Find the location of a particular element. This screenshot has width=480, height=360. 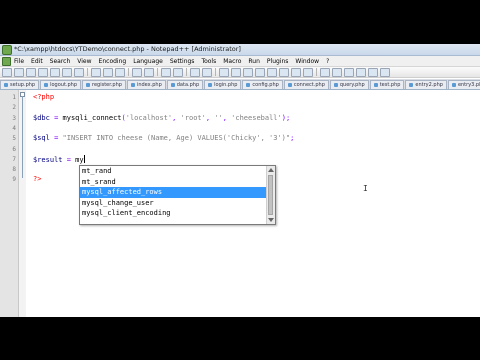

menu-item-settings: Settings is located at coordinates (182, 61).